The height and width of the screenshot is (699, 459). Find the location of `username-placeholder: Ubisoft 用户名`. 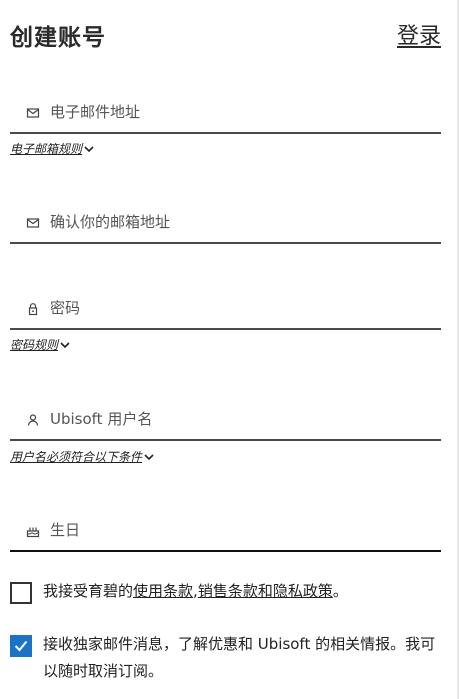

username-placeholder: Ubisoft 用户名 is located at coordinates (101, 419).